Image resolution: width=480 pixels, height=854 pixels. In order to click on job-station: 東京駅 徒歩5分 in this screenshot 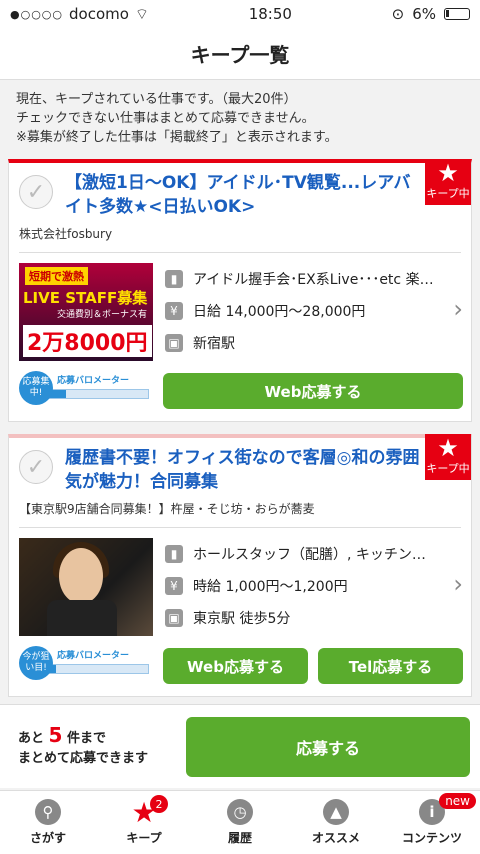, I will do `click(242, 619)`.